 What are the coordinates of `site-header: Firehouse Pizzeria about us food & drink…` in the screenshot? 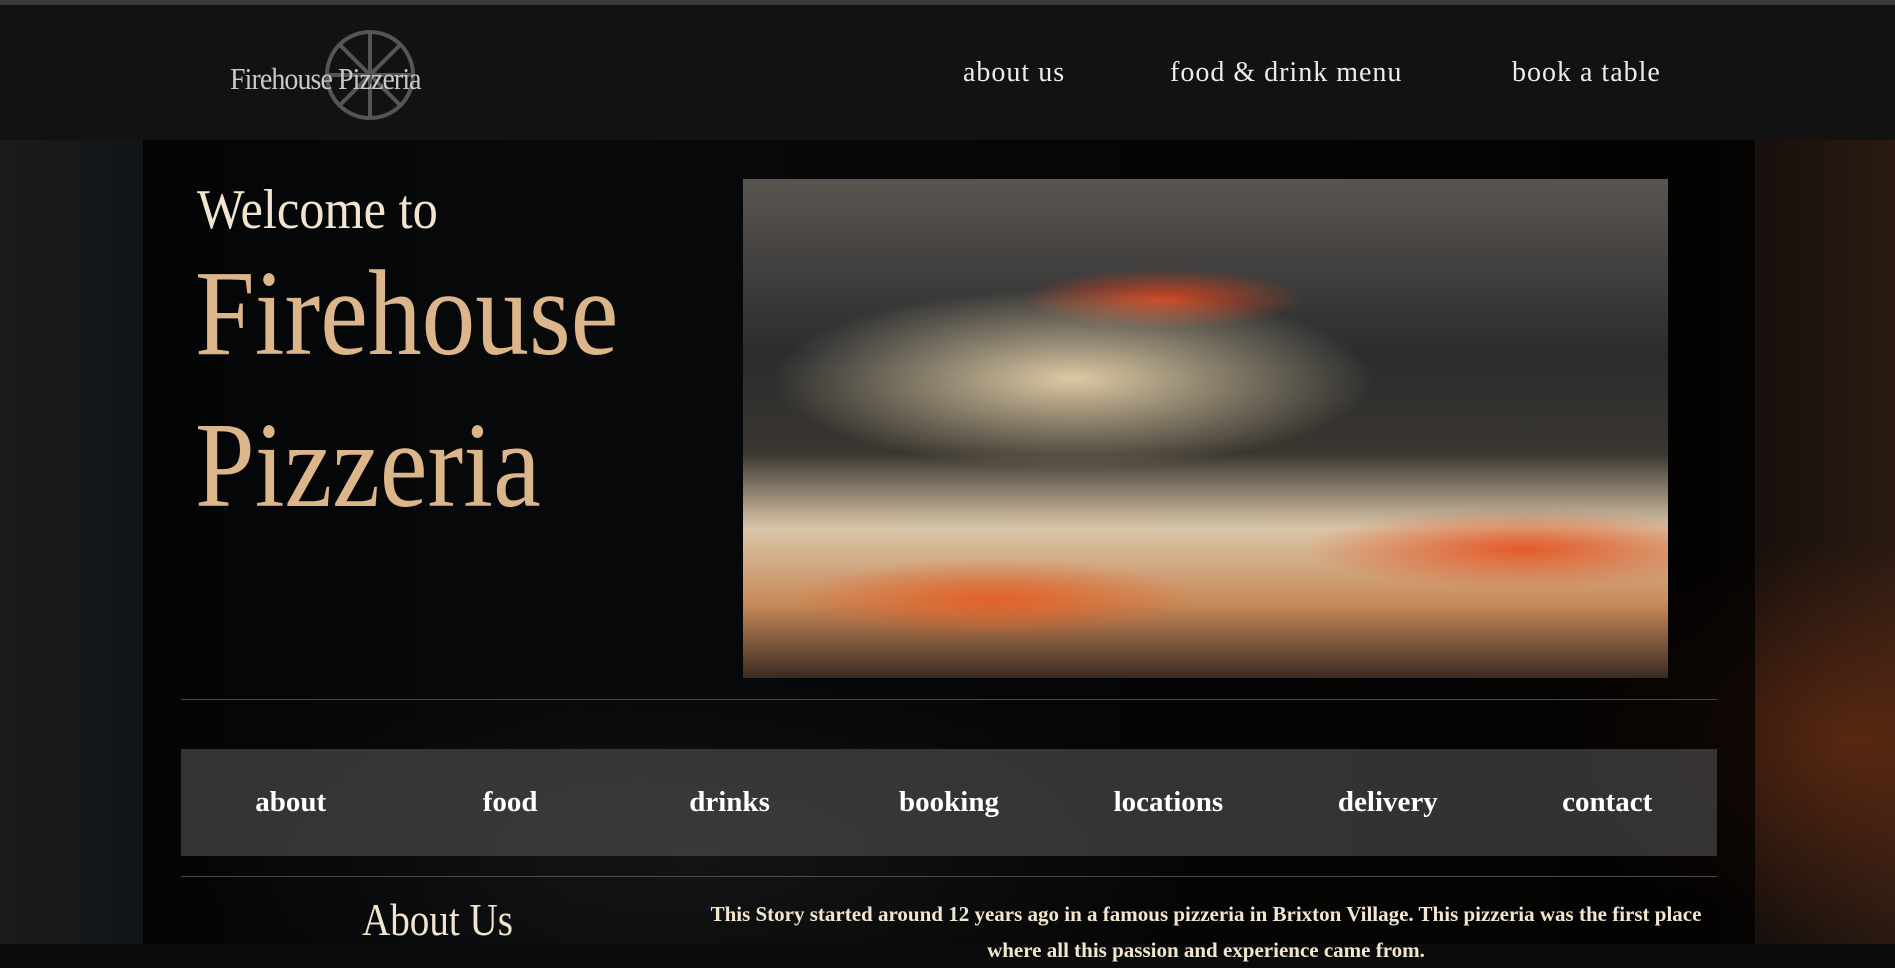 It's located at (947, 72).